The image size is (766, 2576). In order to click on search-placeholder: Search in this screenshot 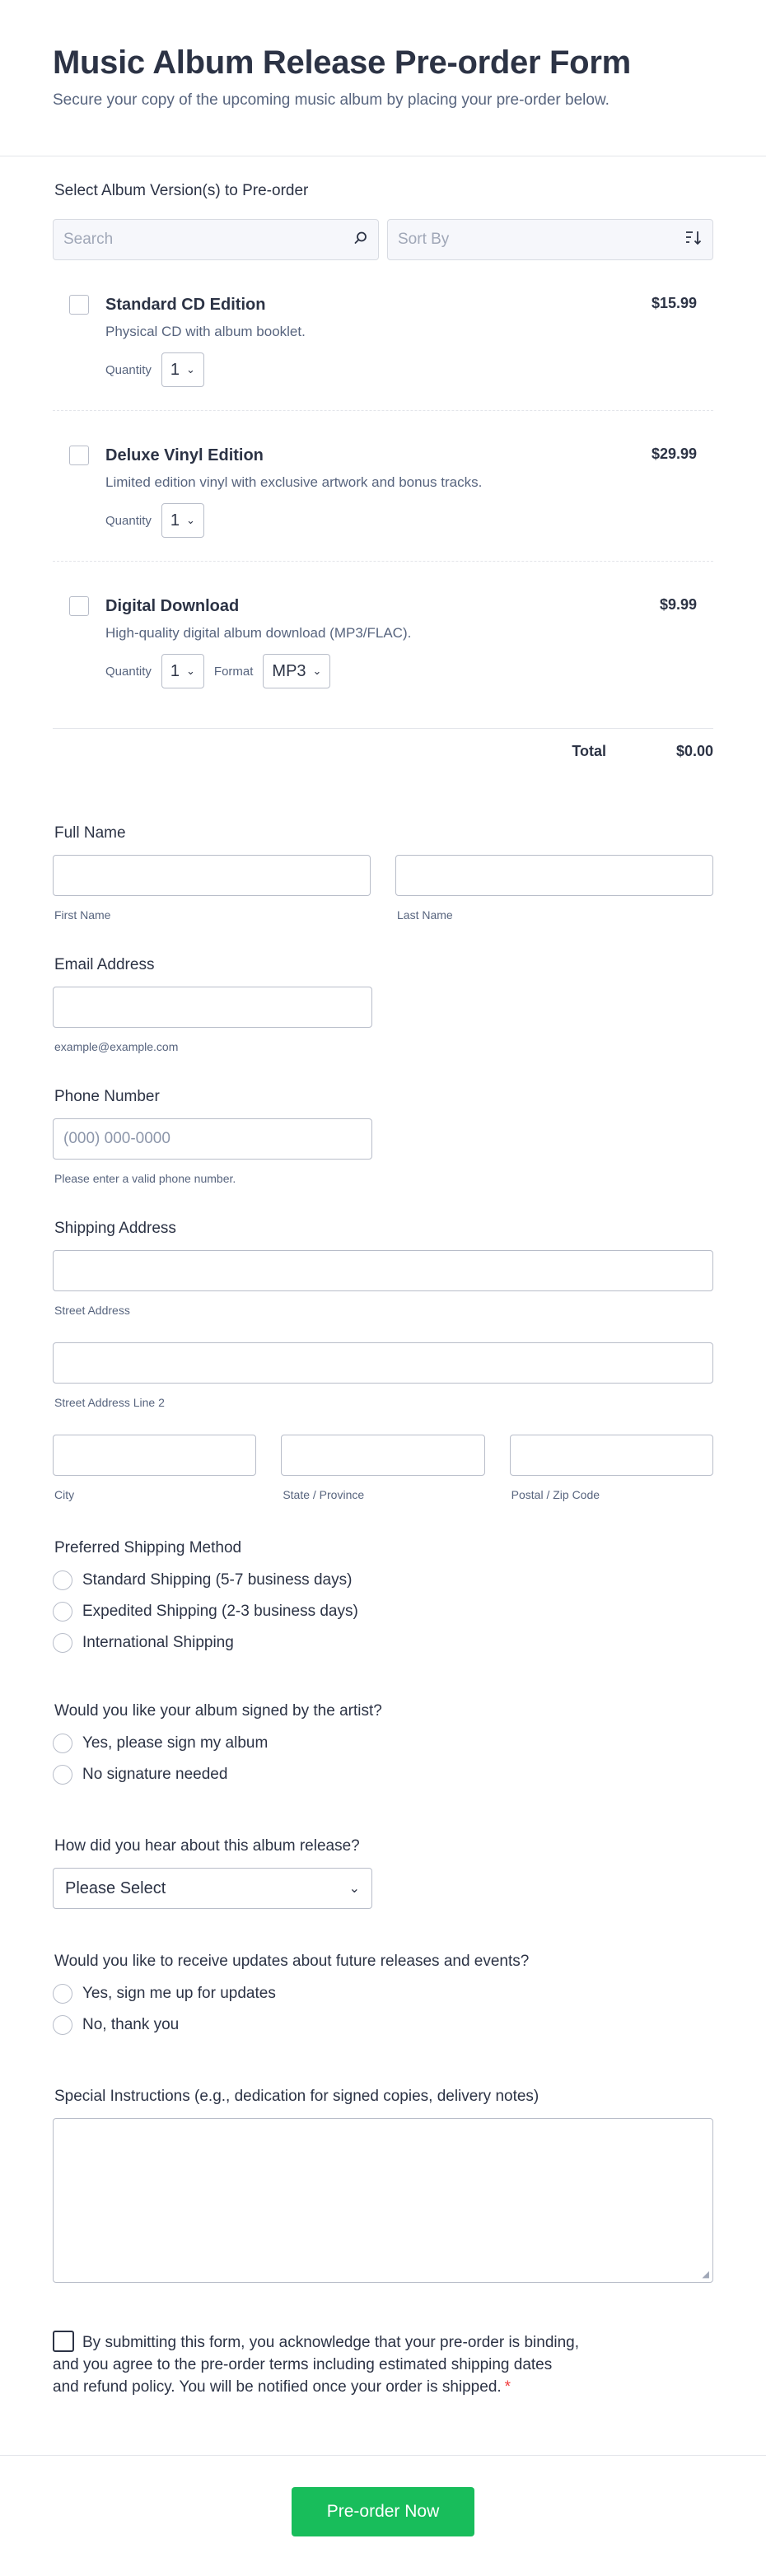, I will do `click(88, 239)`.